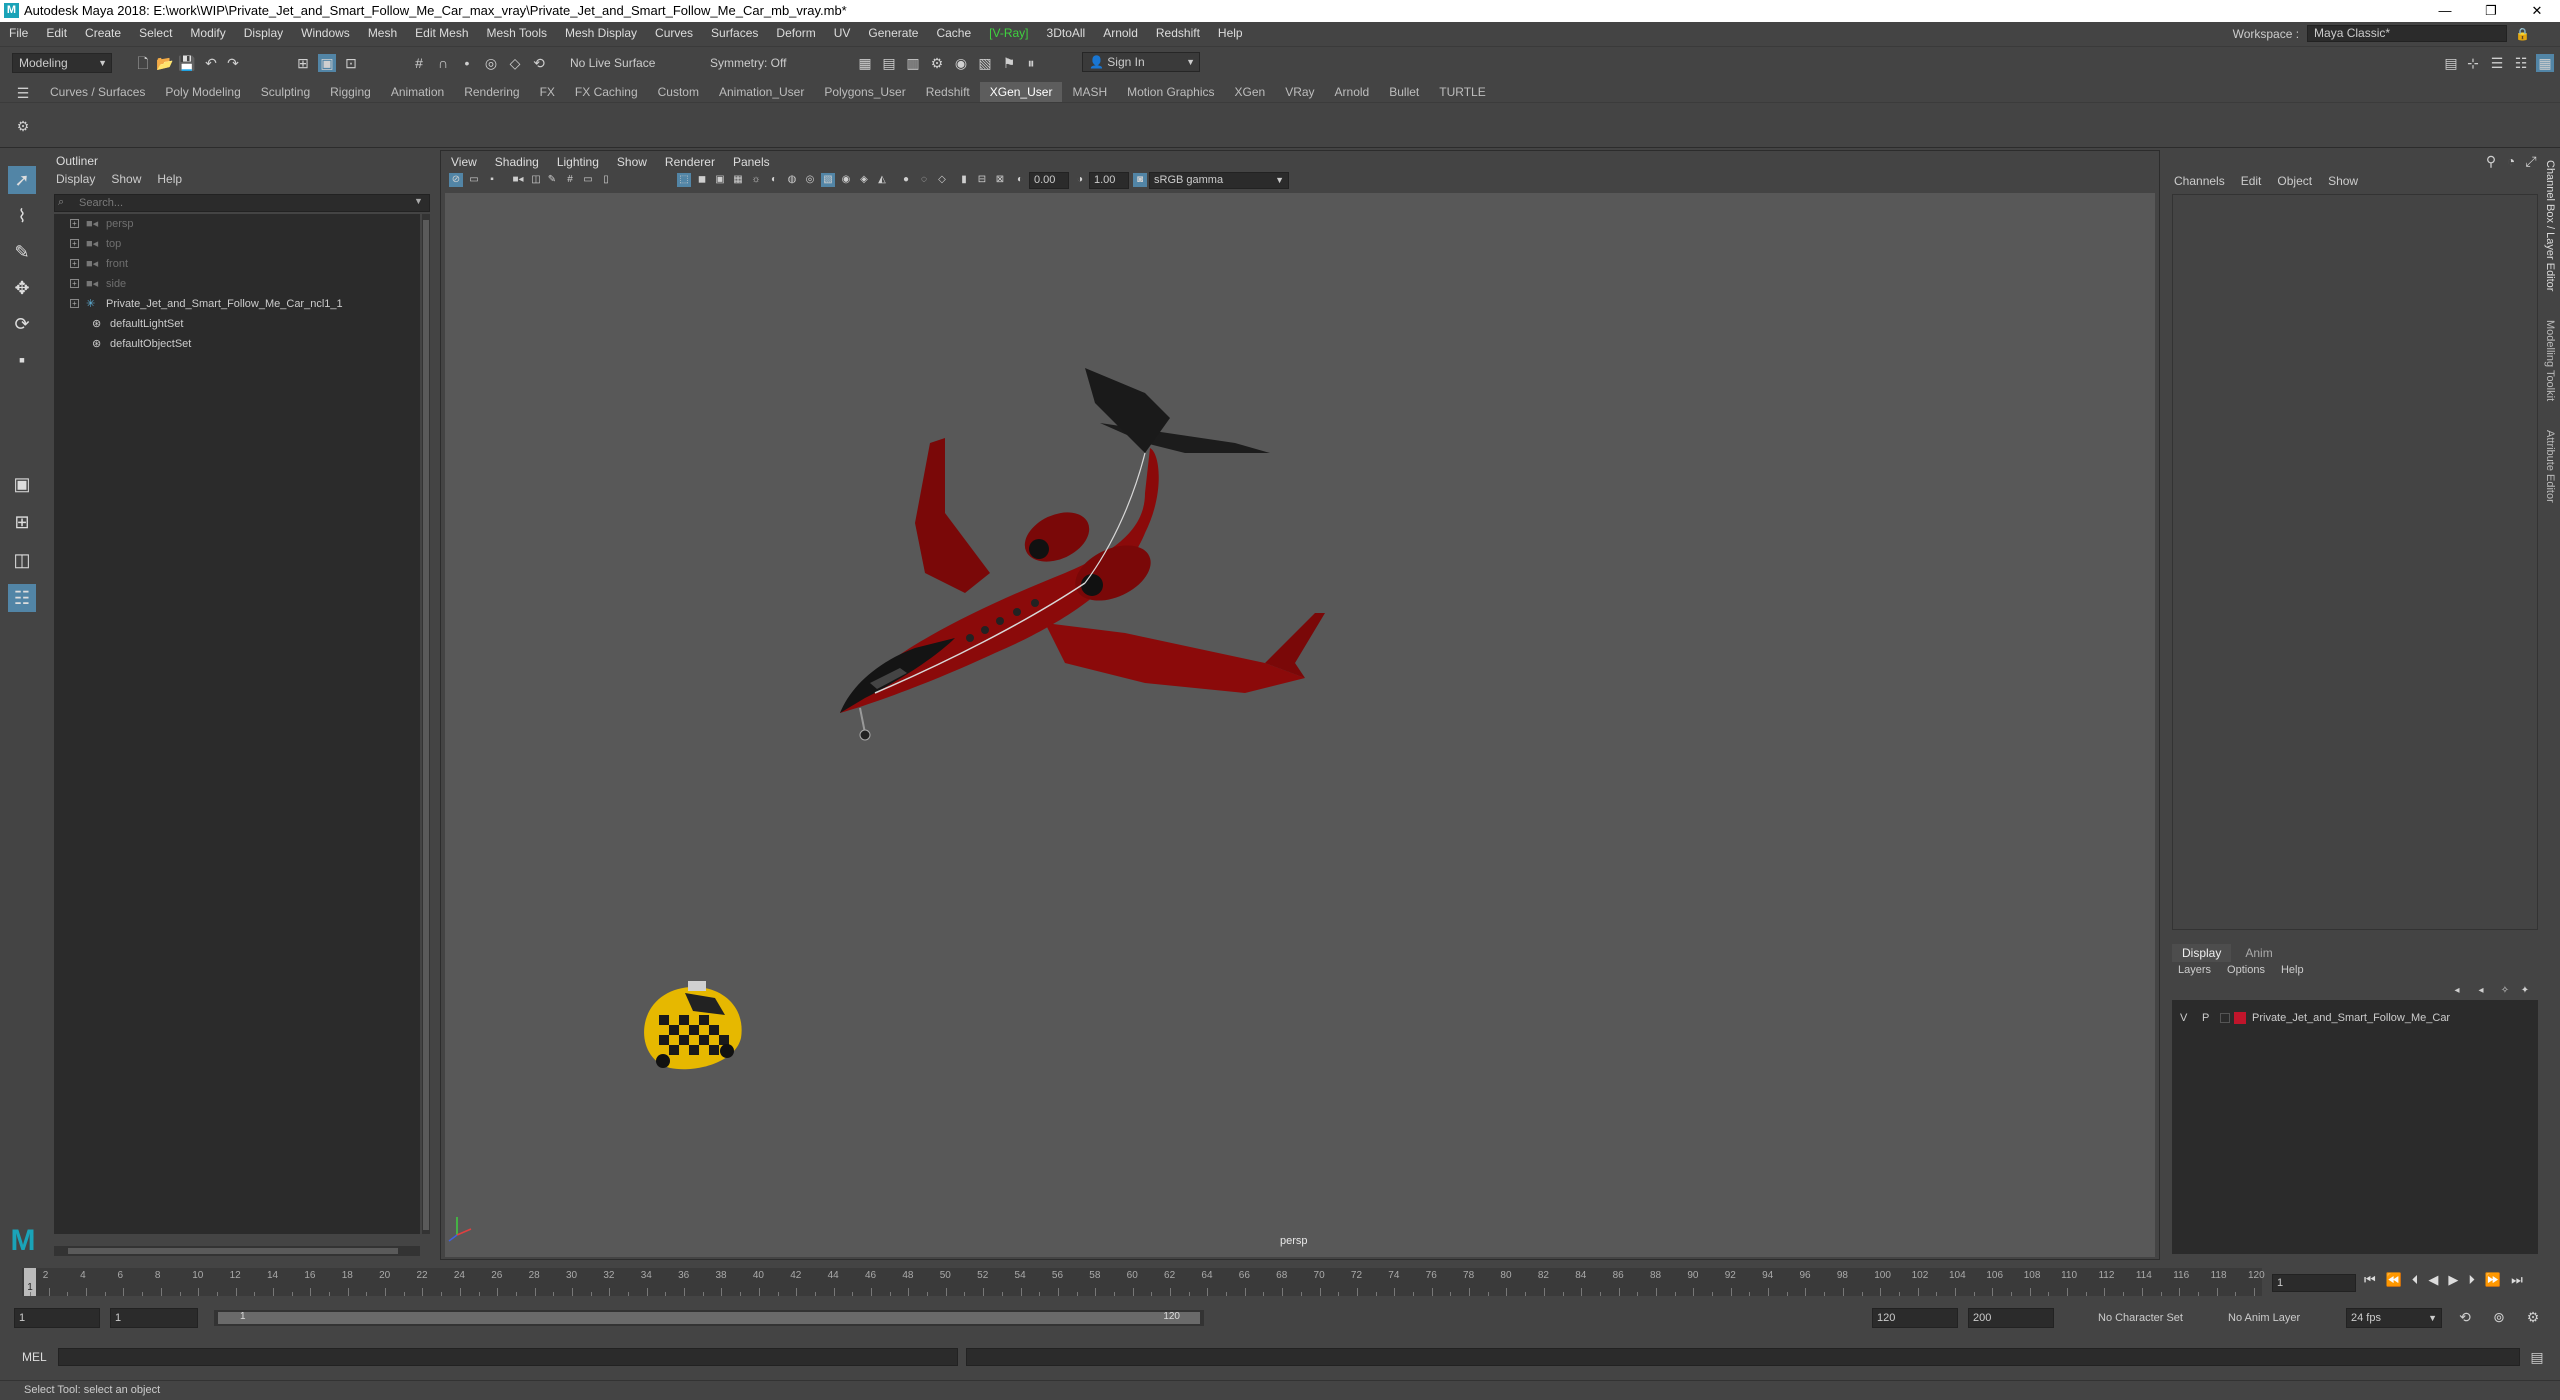 The height and width of the screenshot is (1400, 2560). I want to click on live-surface-label: No Live Surface, so click(612, 63).